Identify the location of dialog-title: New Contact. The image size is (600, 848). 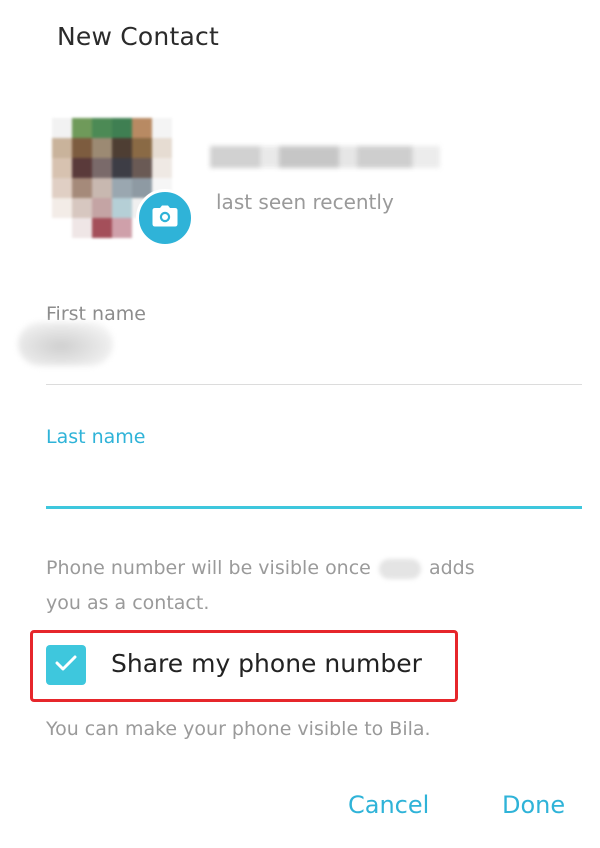
(138, 36).